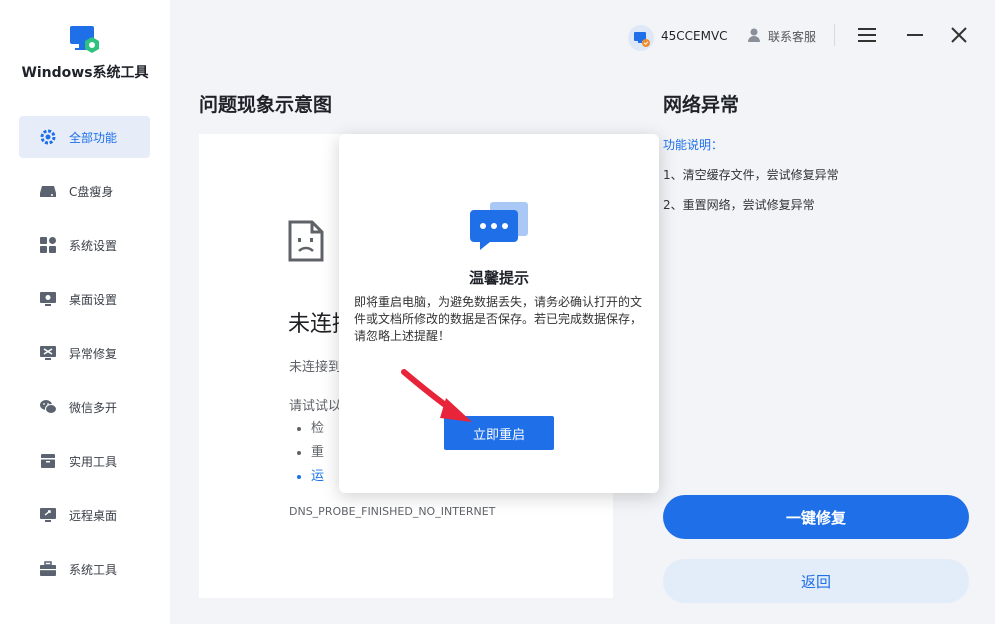  I want to click on chat-bubble-icon, so click(499, 226).